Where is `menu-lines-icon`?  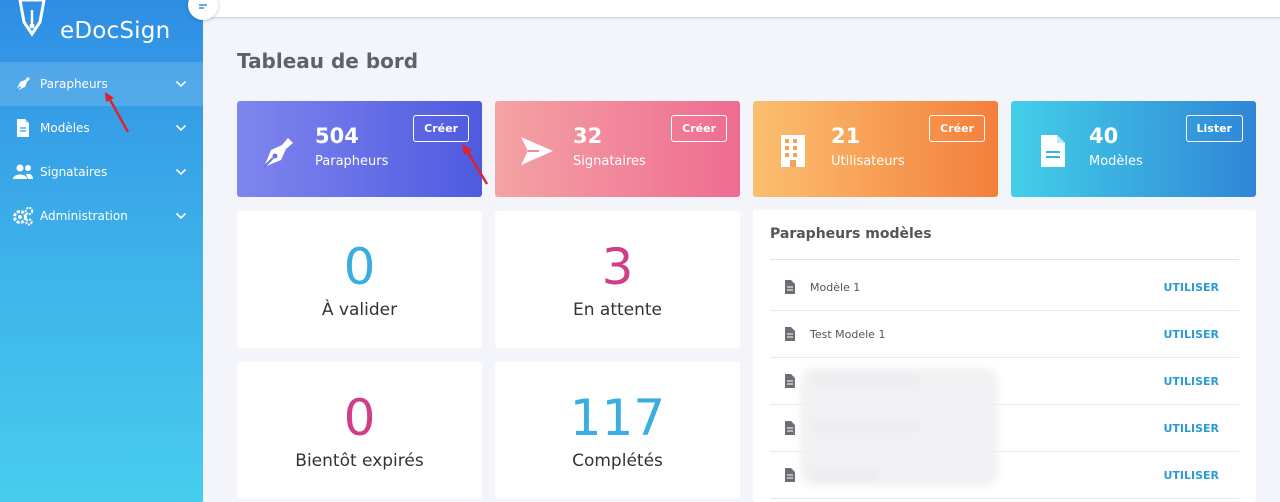 menu-lines-icon is located at coordinates (203, 6).